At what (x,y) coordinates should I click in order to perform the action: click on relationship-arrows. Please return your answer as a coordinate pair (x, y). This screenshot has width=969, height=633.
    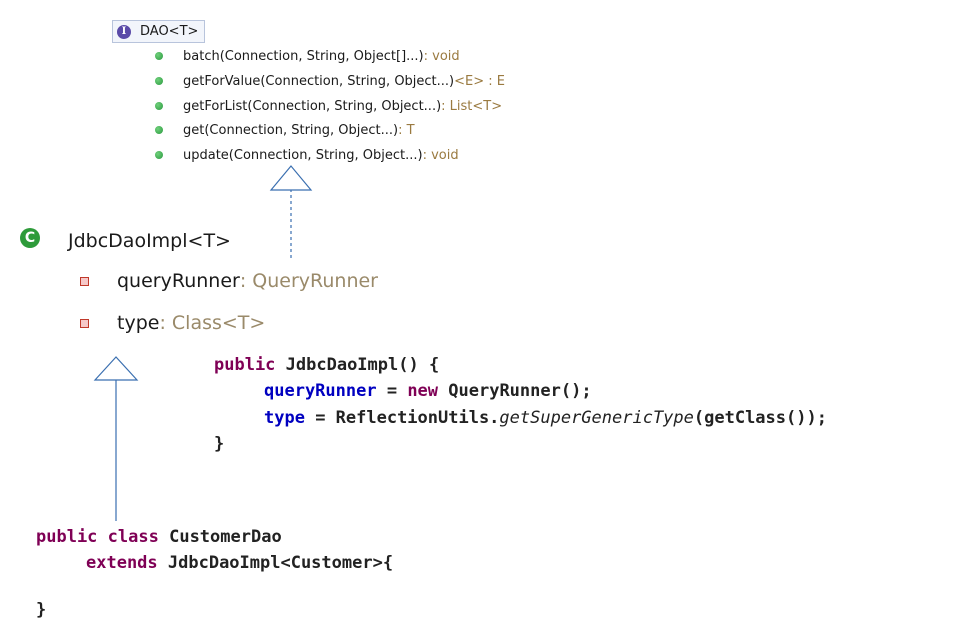
    Looking at the image, I should click on (203, 343).